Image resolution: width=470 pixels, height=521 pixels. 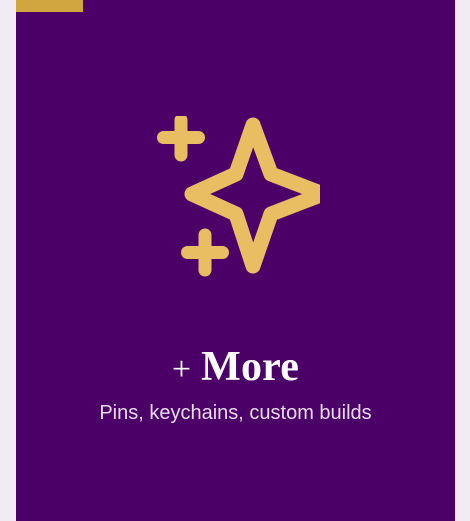 I want to click on card-title: + More, so click(x=235, y=371).